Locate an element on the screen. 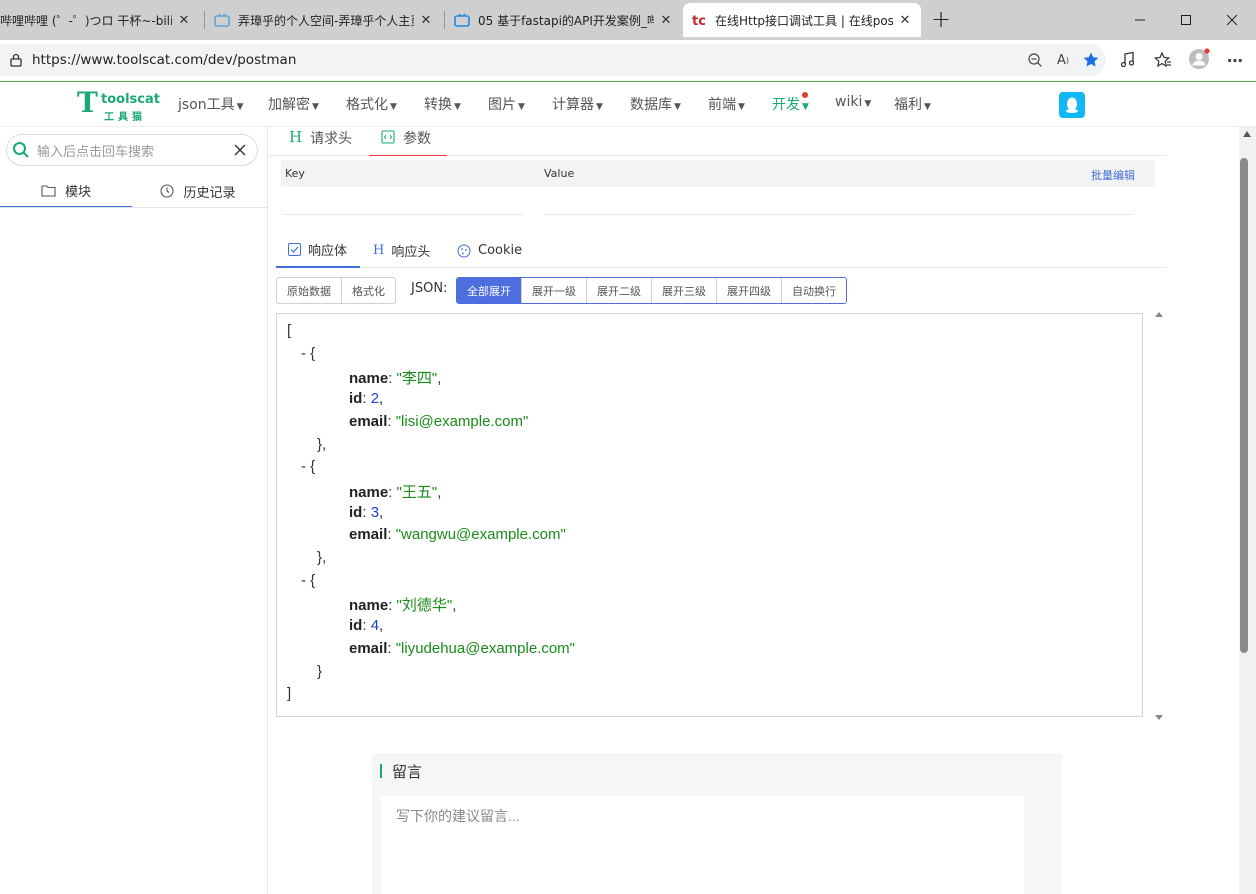  nav-convert: 转换 ▼ is located at coordinates (442, 104).